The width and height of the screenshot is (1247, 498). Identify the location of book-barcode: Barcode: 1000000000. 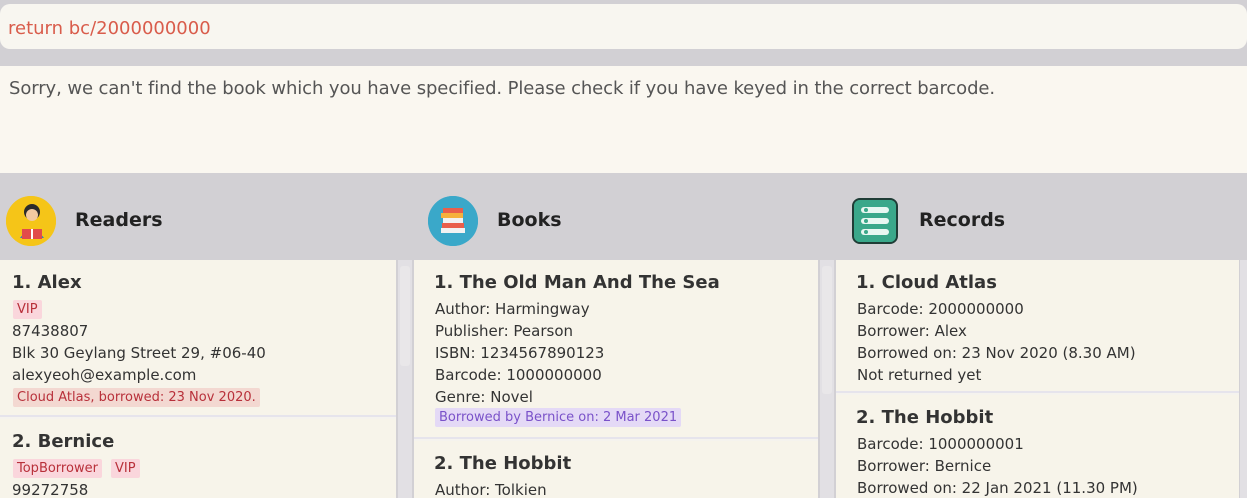
(518, 375).